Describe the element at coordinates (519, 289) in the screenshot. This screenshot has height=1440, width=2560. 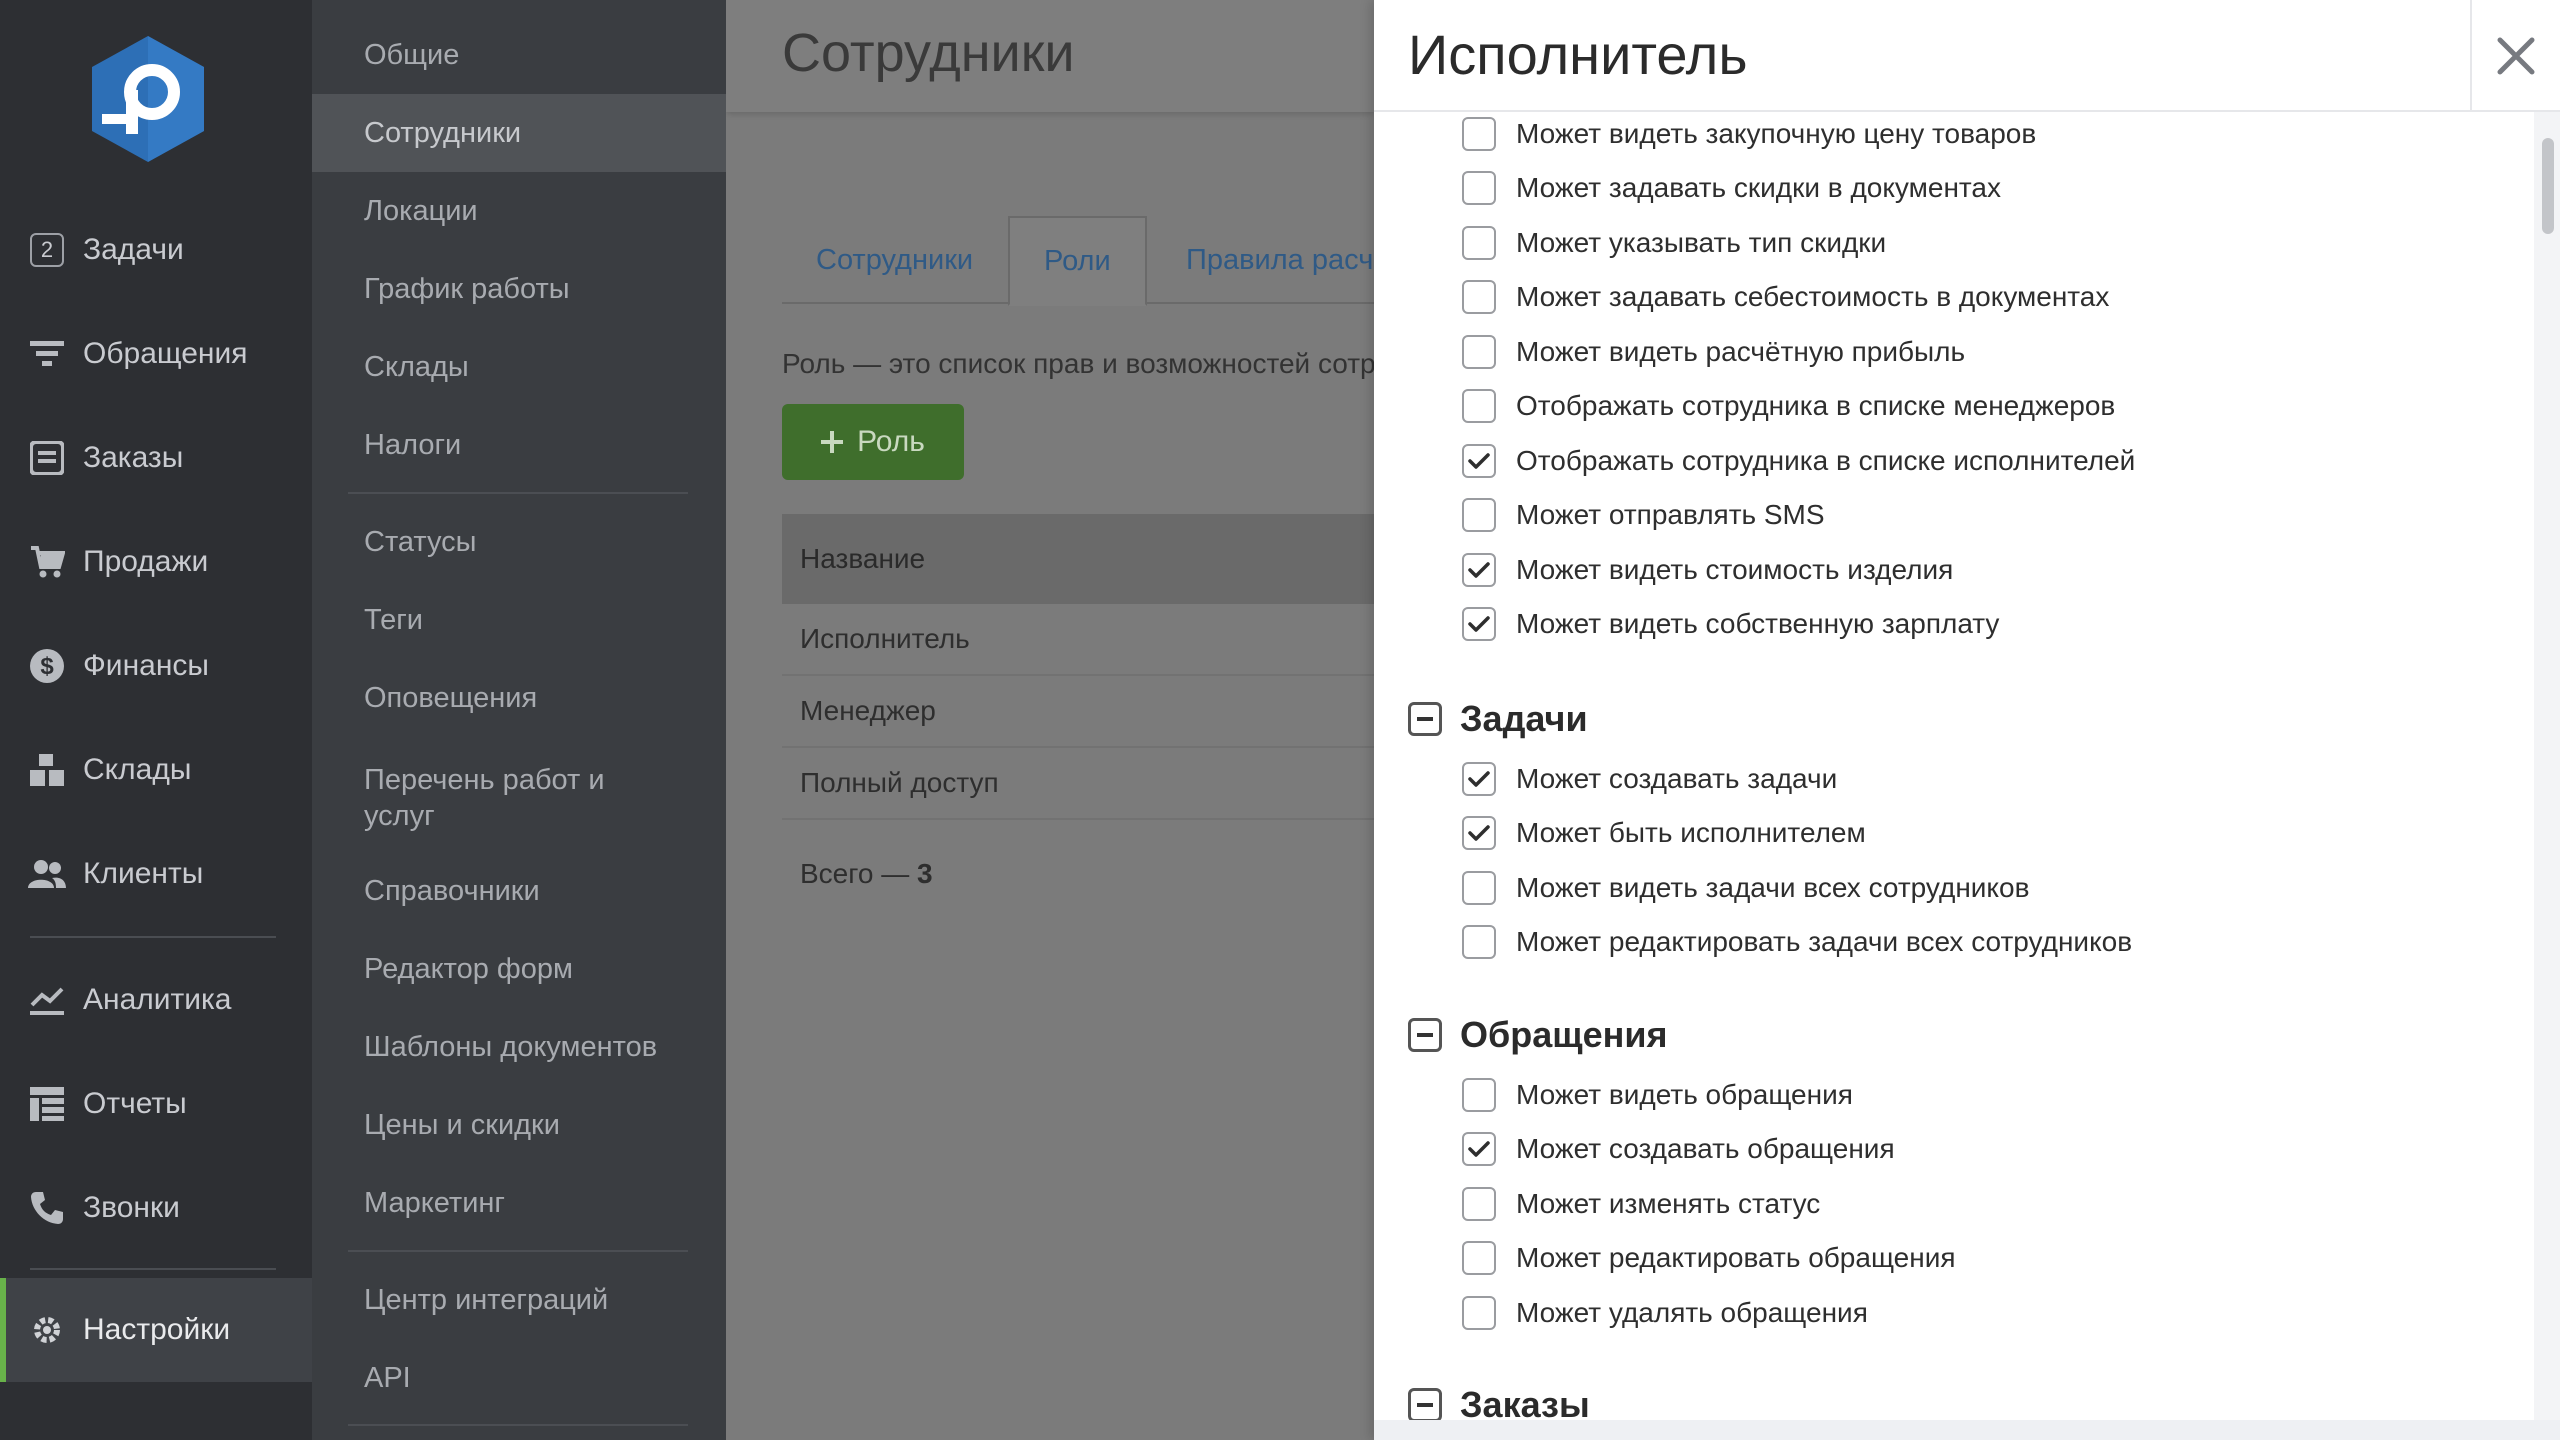
I see `submenu-item-schedule: График работы` at that location.